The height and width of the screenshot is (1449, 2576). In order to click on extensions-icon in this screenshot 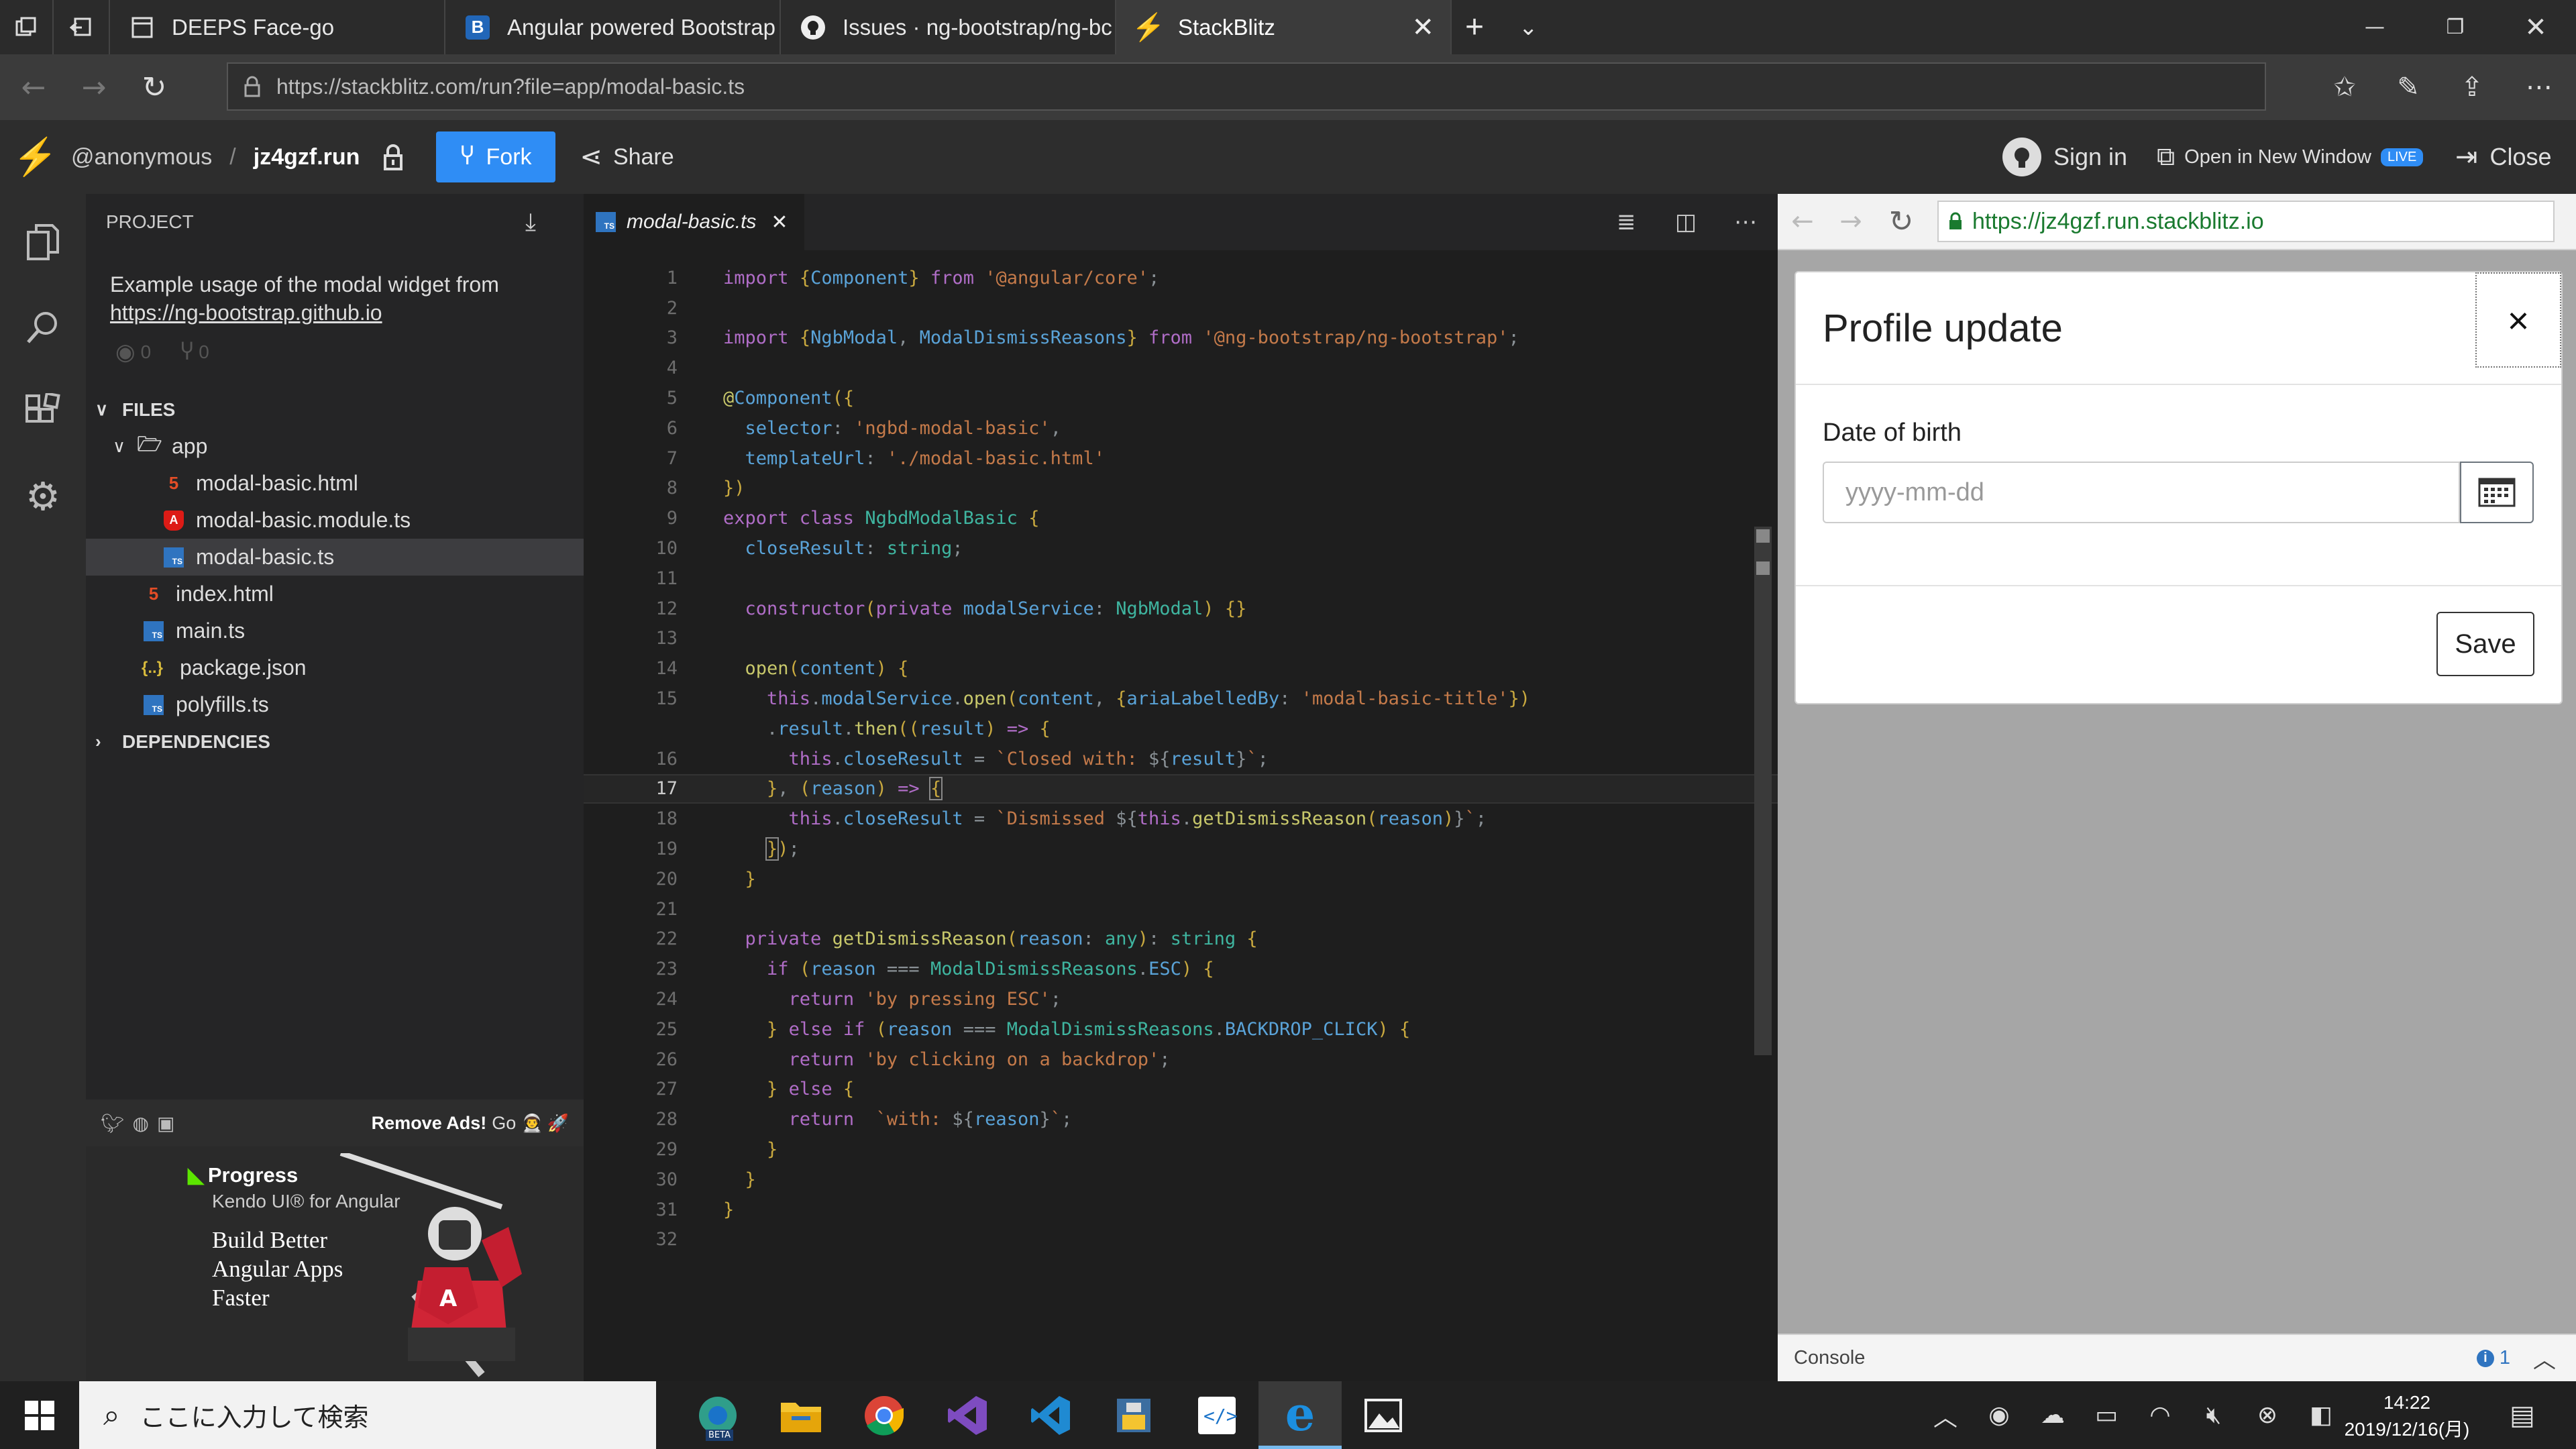, I will do `click(43, 412)`.